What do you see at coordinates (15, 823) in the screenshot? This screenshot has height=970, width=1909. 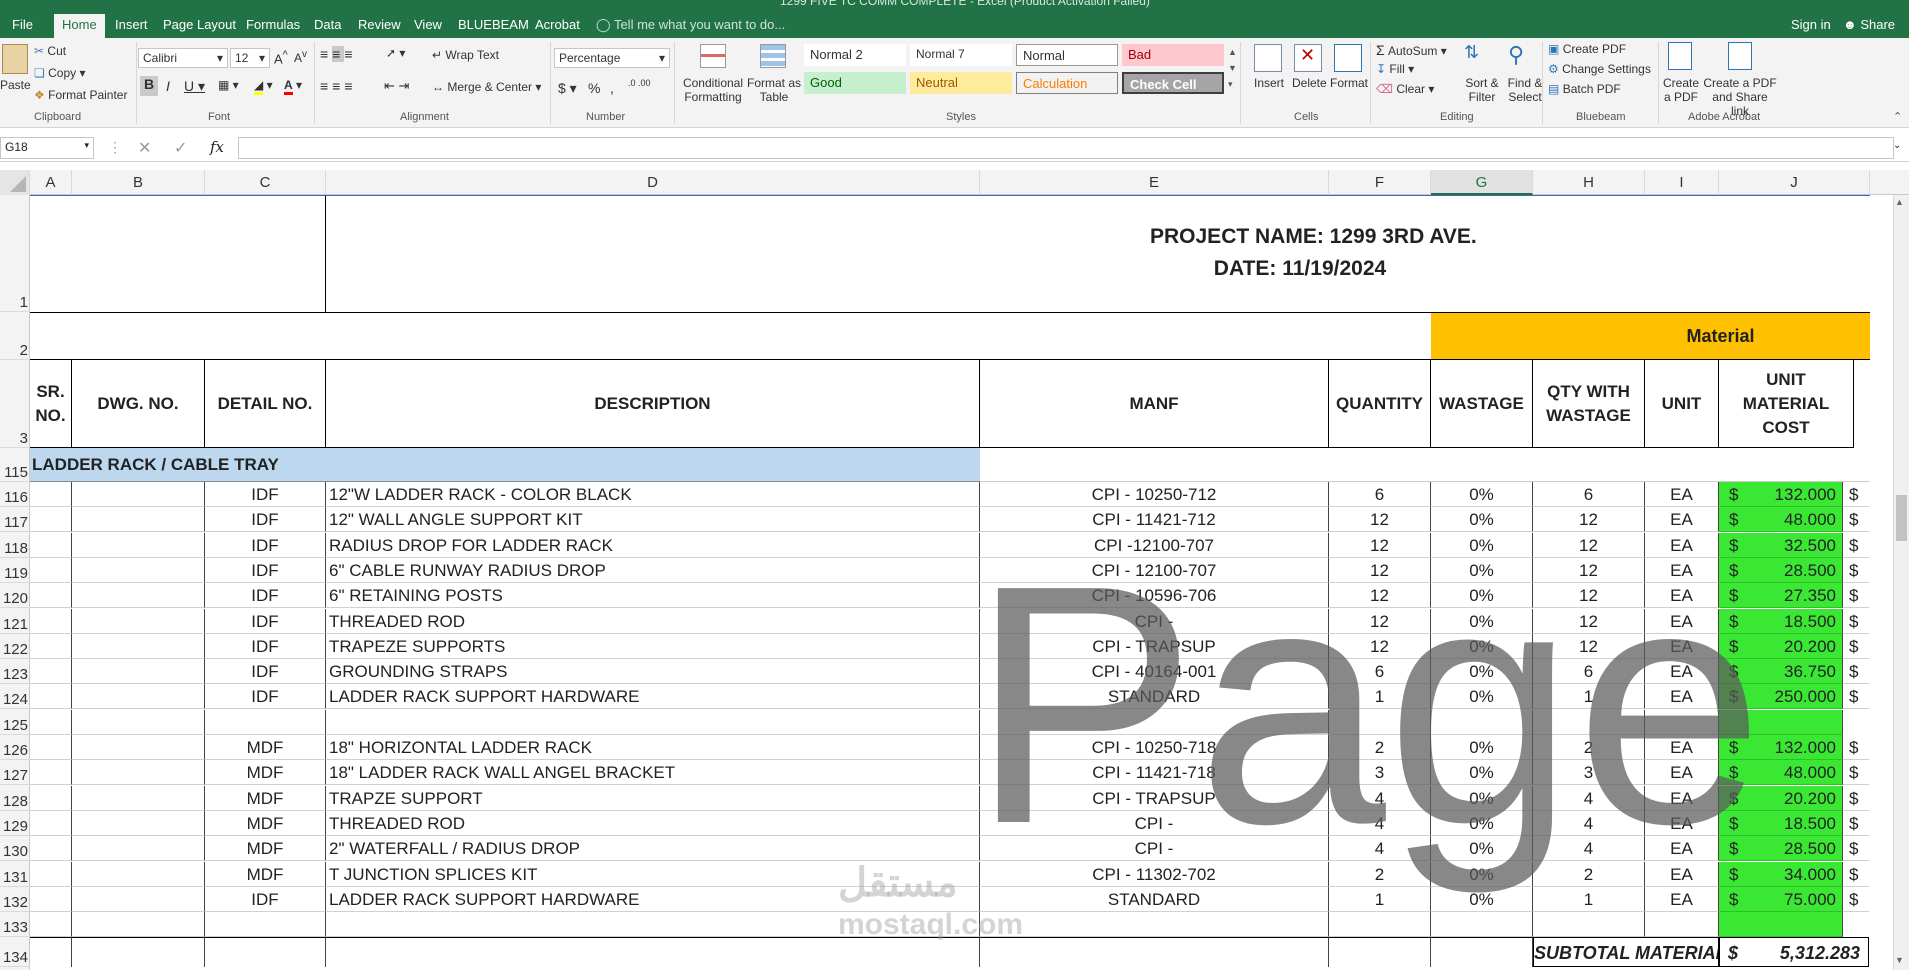 I see `row-header: 129` at bounding box center [15, 823].